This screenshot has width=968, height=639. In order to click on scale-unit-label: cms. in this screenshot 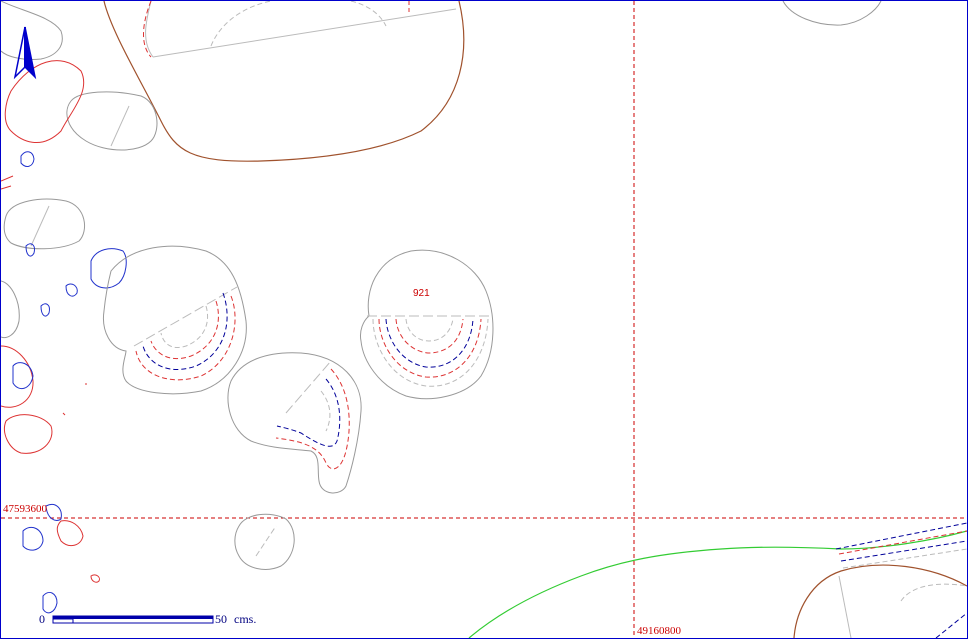, I will do `click(245, 619)`.